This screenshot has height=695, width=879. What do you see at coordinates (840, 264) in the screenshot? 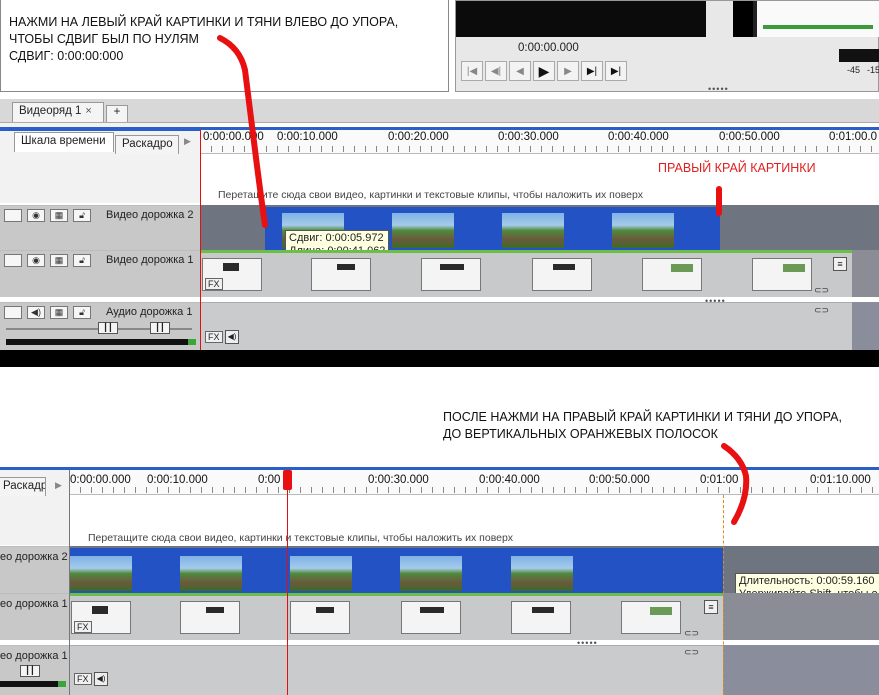
I see `list-icon: ≡` at bounding box center [840, 264].